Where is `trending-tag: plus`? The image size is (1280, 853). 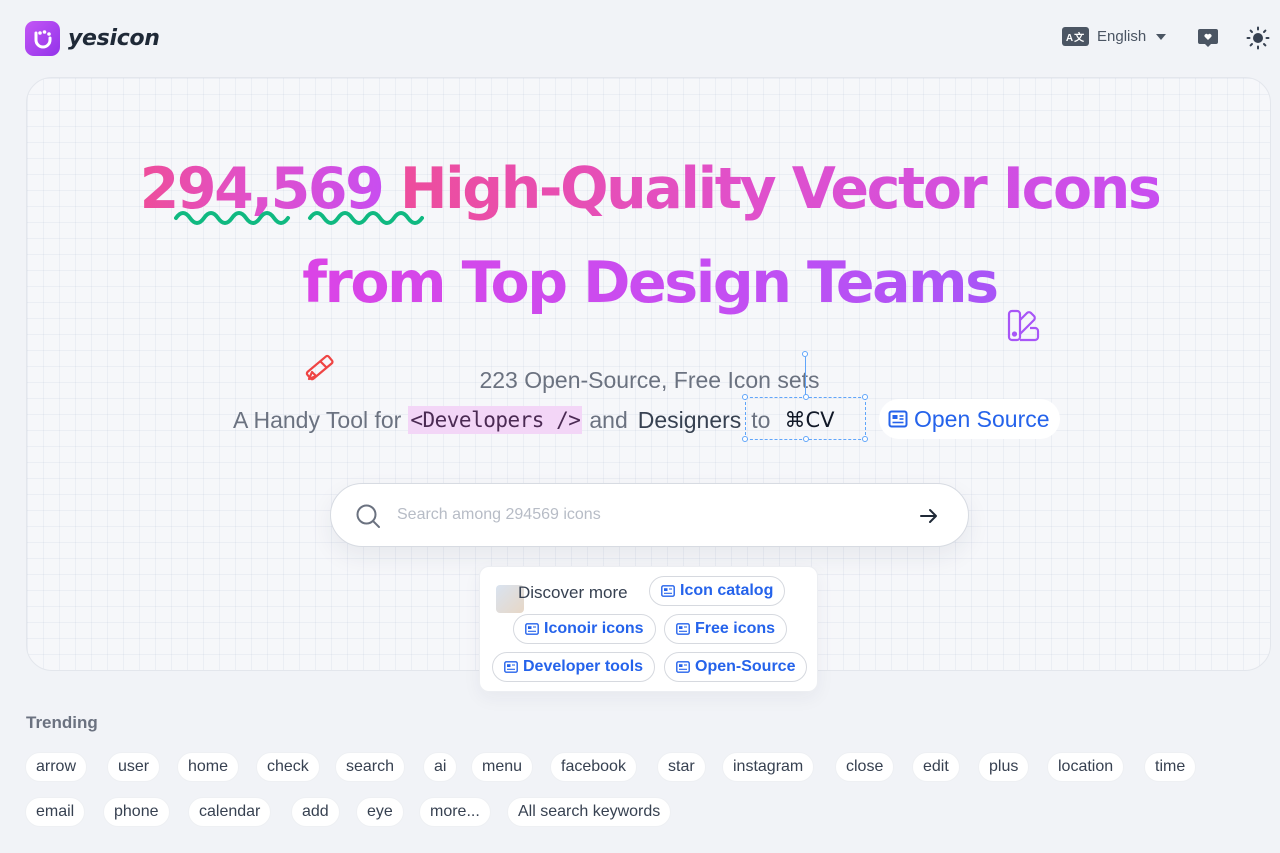 trending-tag: plus is located at coordinates (1004, 767).